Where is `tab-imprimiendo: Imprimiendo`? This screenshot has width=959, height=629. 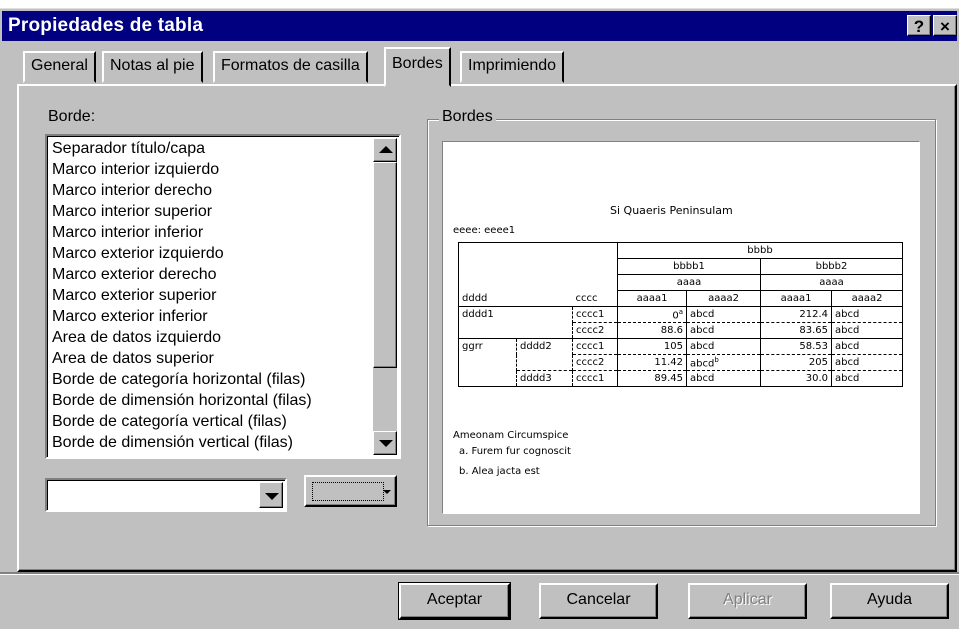 tab-imprimiendo: Imprimiendo is located at coordinates (512, 67).